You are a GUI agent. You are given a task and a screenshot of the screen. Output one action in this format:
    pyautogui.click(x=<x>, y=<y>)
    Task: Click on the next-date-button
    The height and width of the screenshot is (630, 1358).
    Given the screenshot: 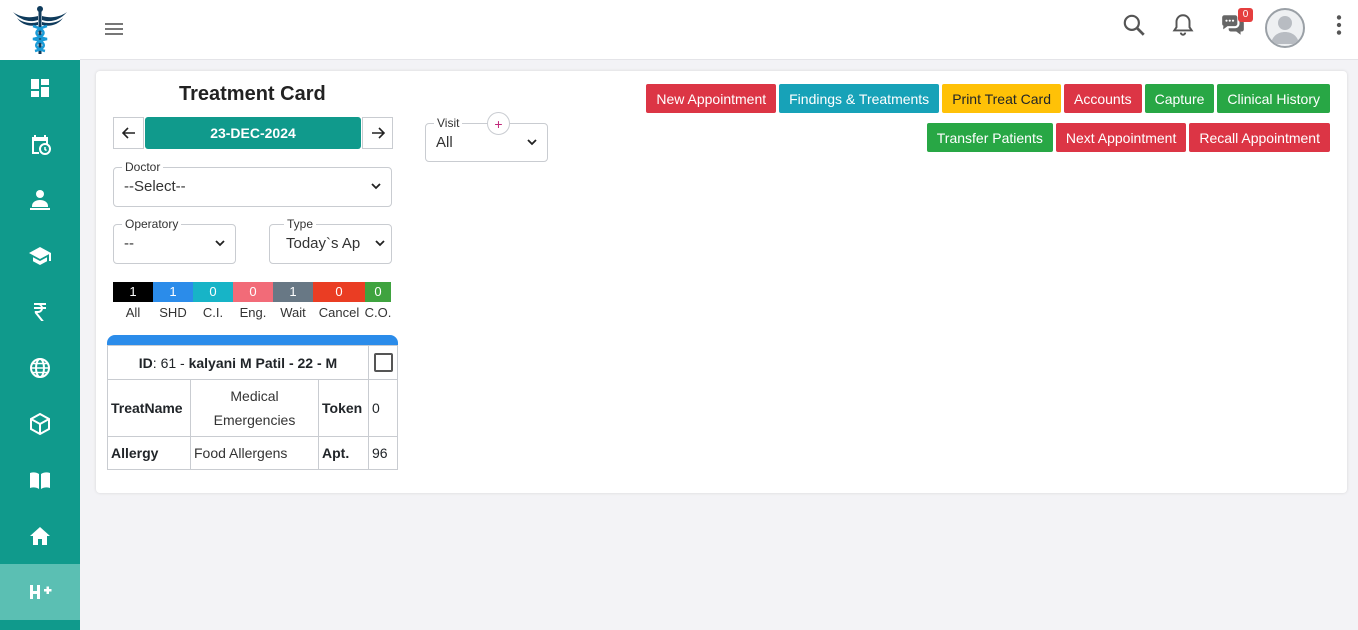 What is the action you would take?
    pyautogui.click(x=377, y=133)
    